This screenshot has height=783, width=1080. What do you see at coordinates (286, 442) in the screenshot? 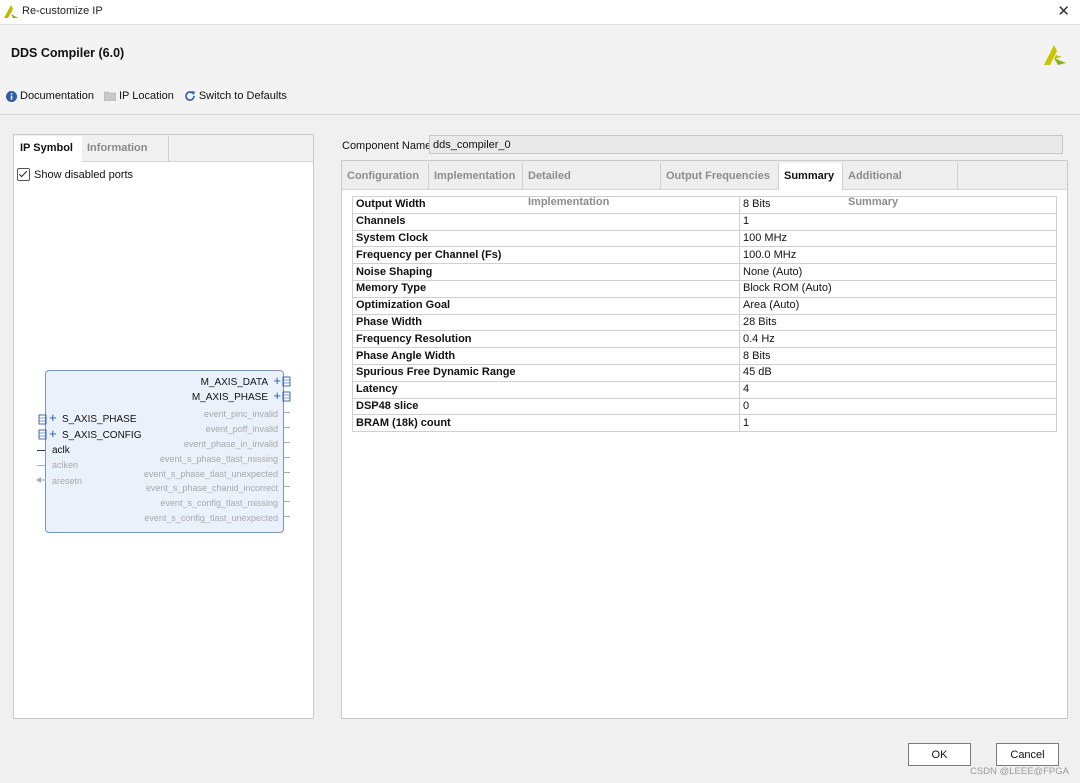
I see `pin-event-phase-in` at bounding box center [286, 442].